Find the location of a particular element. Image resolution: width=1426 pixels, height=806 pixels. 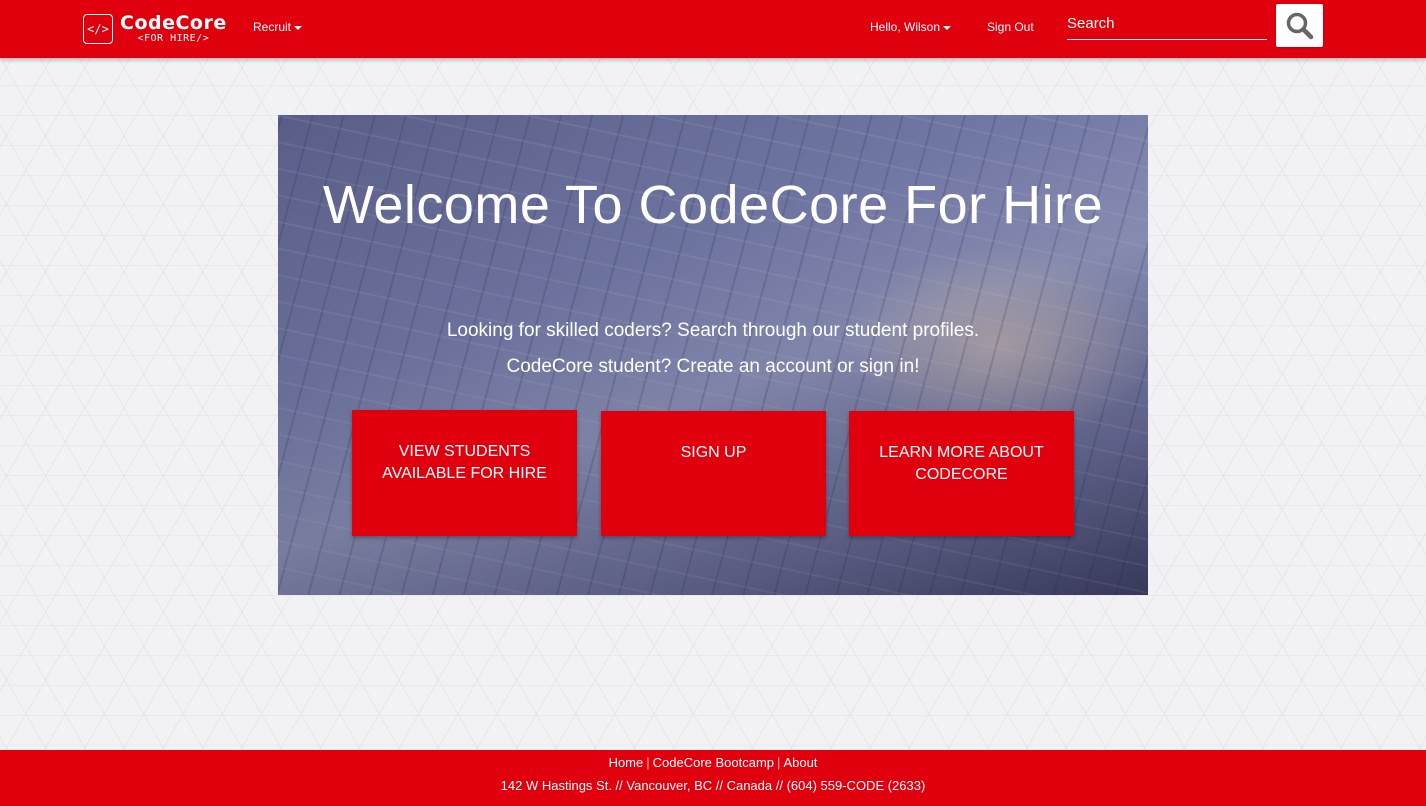

sign-out-label: Sign Out is located at coordinates (1010, 27).